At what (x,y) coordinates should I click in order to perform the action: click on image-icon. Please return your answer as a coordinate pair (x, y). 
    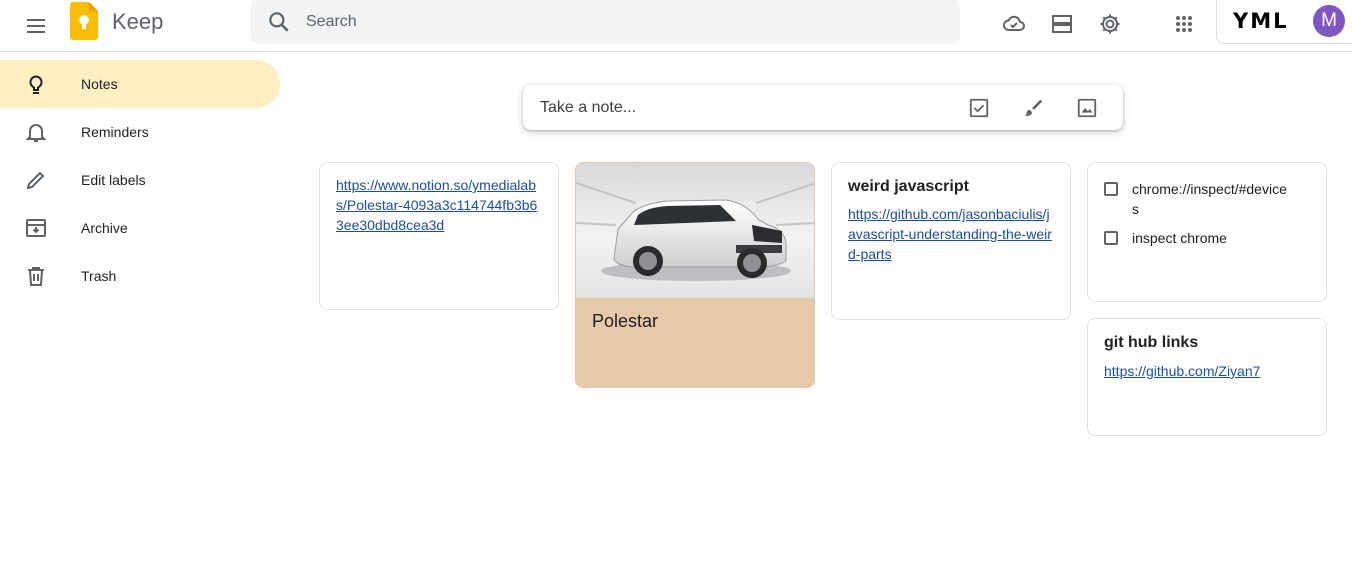
    Looking at the image, I should click on (1087, 108).